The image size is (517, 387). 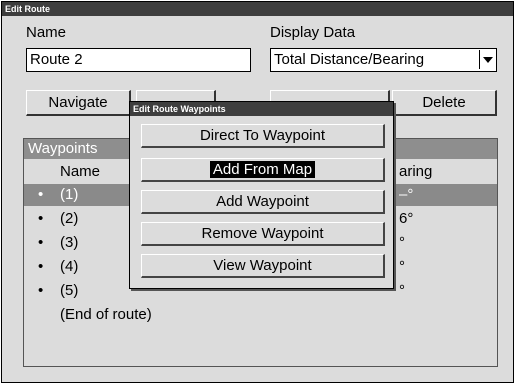 I want to click on display-data-select: Total Distance/Bearing, so click(x=383, y=60).